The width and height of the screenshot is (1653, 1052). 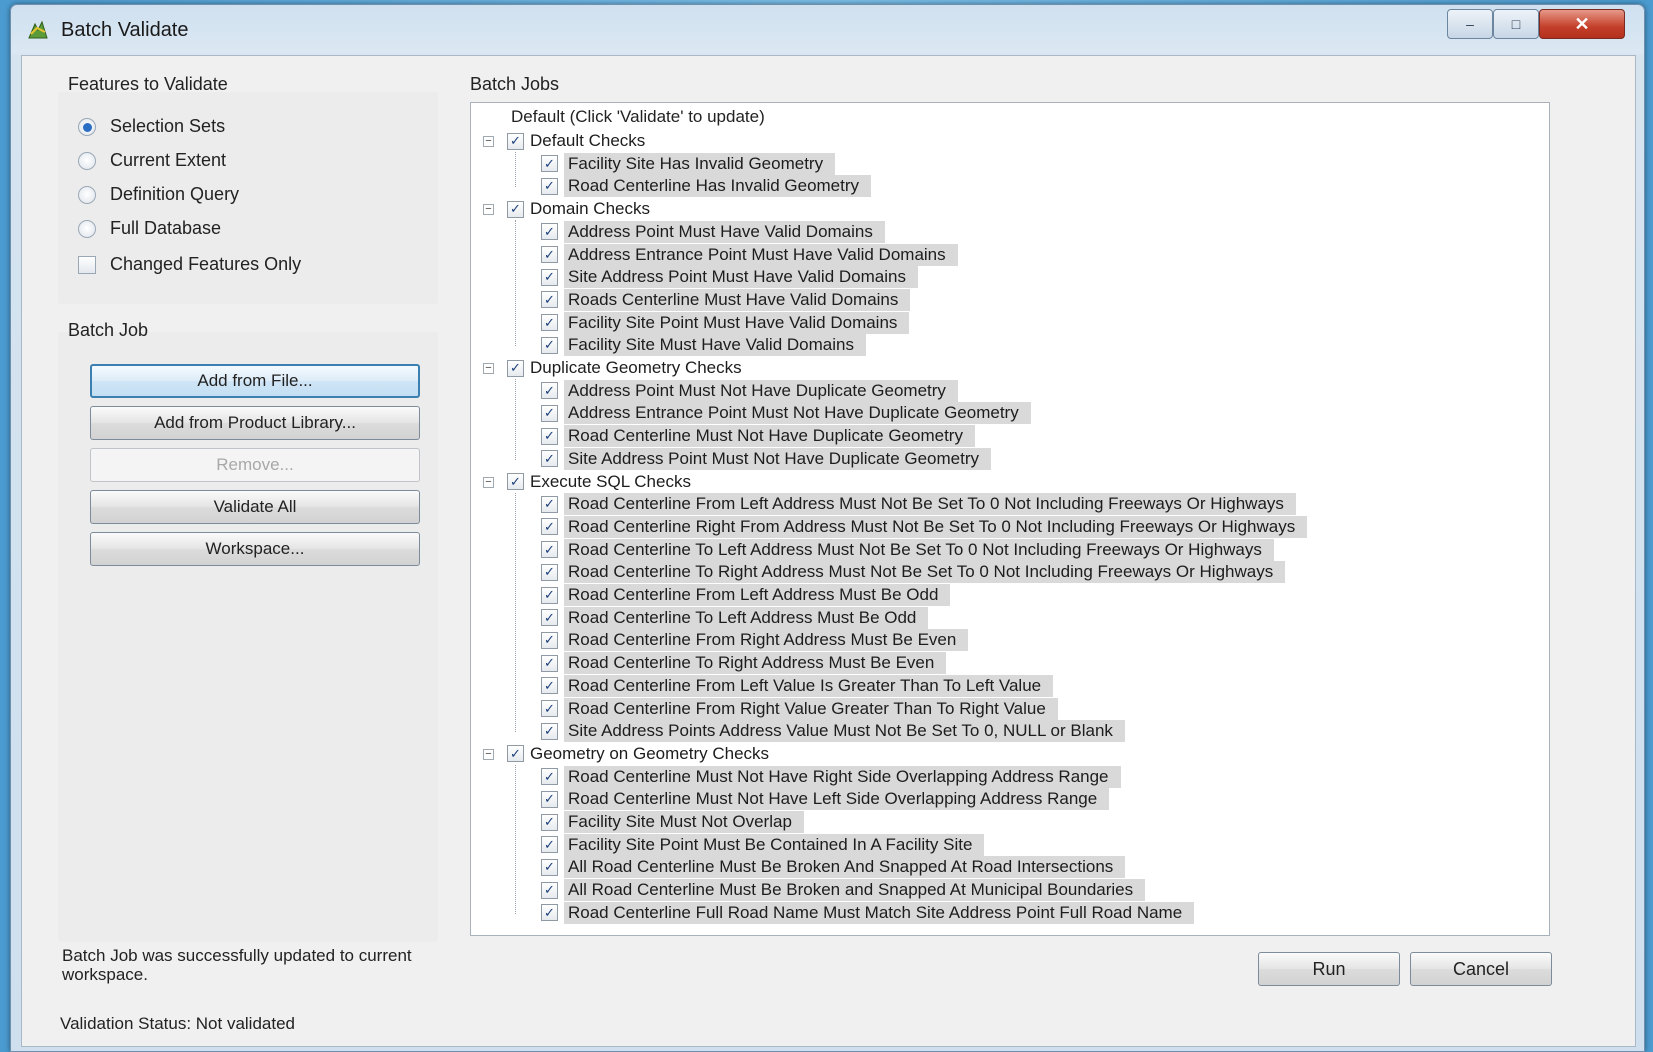 What do you see at coordinates (706, 186) in the screenshot?
I see `tree-check-item: ✓ Road Centerline Has Invalid Geometry` at bounding box center [706, 186].